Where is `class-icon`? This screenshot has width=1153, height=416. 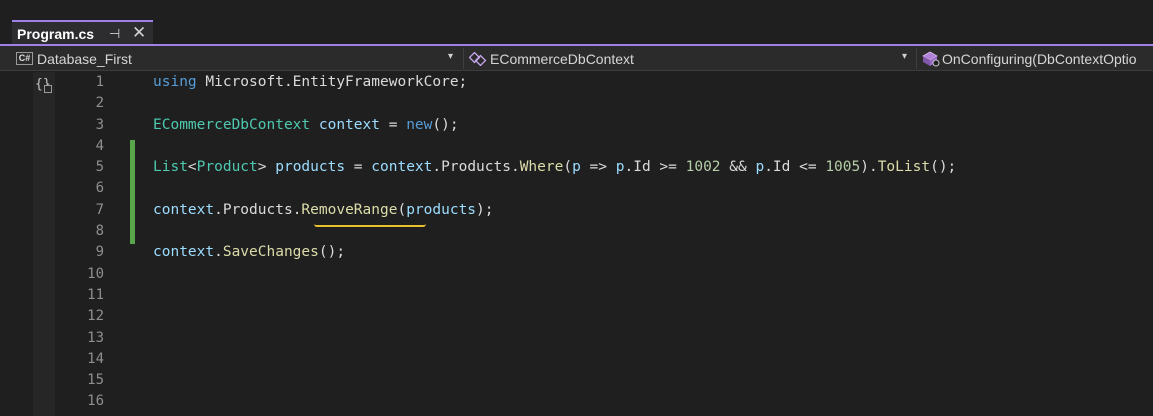
class-icon is located at coordinates (478, 58).